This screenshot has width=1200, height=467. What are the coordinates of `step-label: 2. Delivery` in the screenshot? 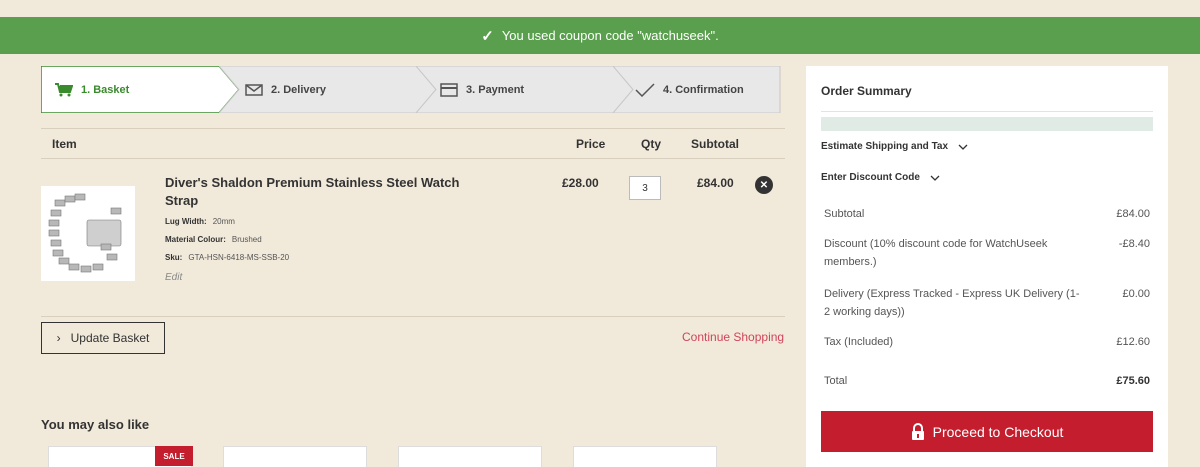 It's located at (299, 89).